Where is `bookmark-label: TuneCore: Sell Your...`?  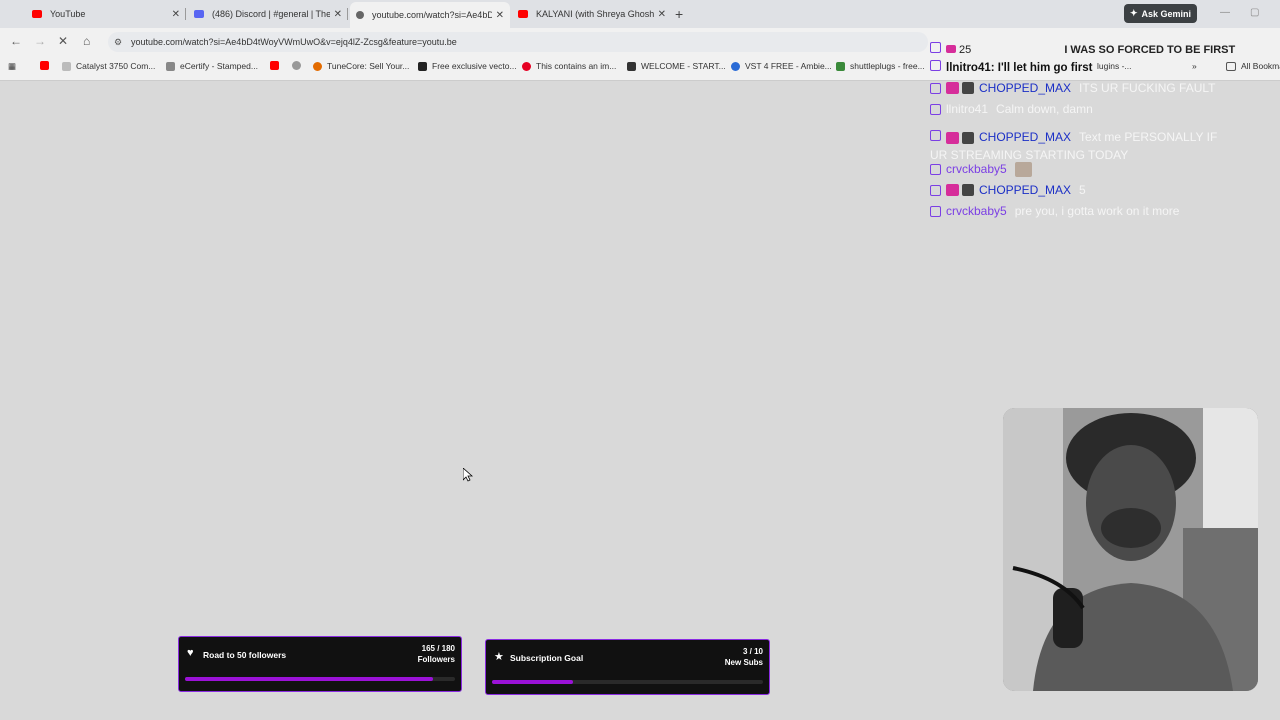 bookmark-label: TuneCore: Sell Your... is located at coordinates (368, 66).